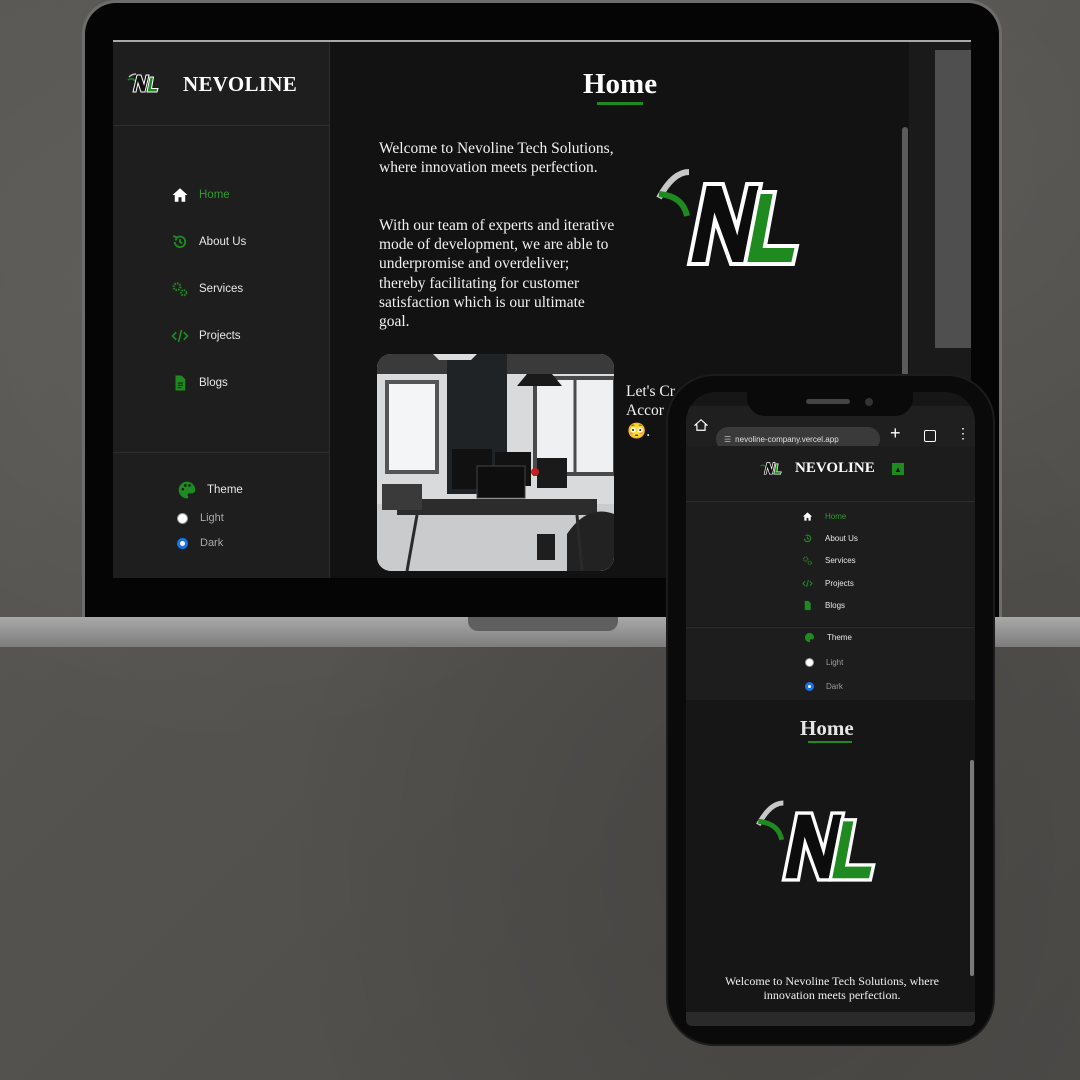 This screenshot has height=1080, width=1080. I want to click on mobile-title-underline, so click(830, 742).